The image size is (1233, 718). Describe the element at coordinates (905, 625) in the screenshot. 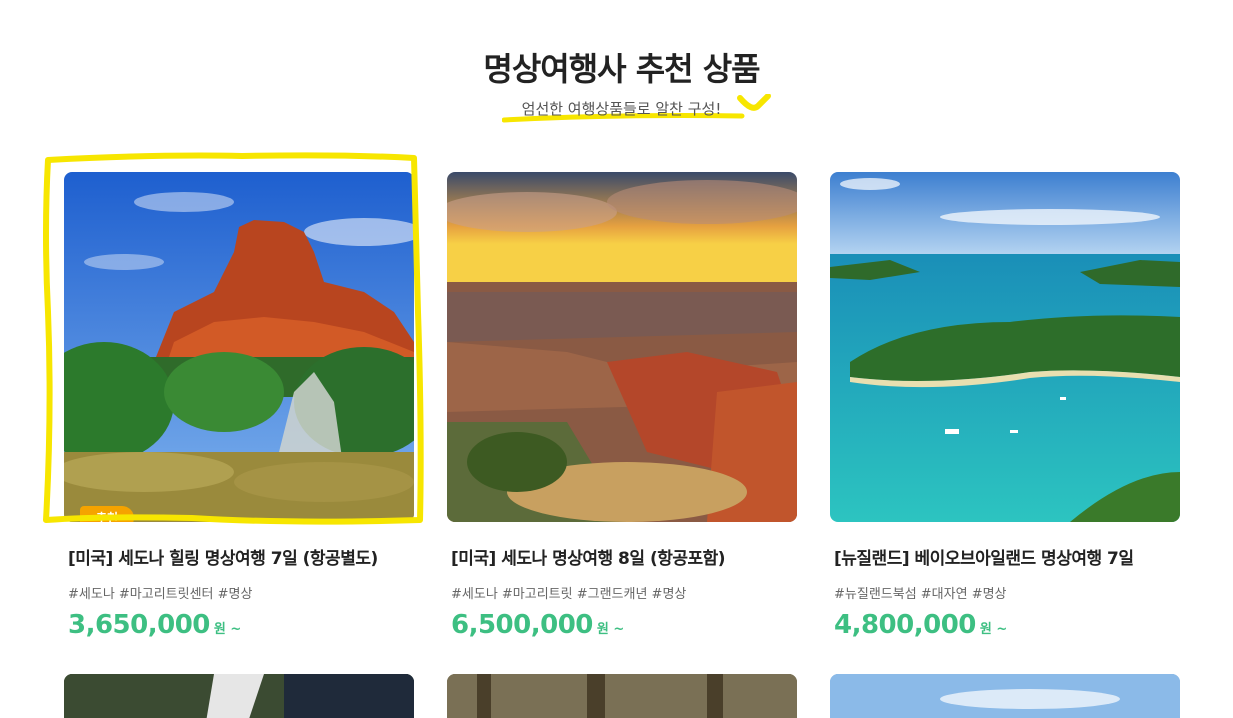

I see `product-price: 4,800,000` at that location.